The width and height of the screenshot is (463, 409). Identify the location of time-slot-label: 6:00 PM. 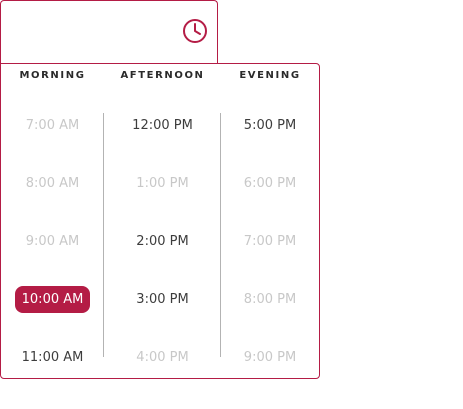
(270, 183).